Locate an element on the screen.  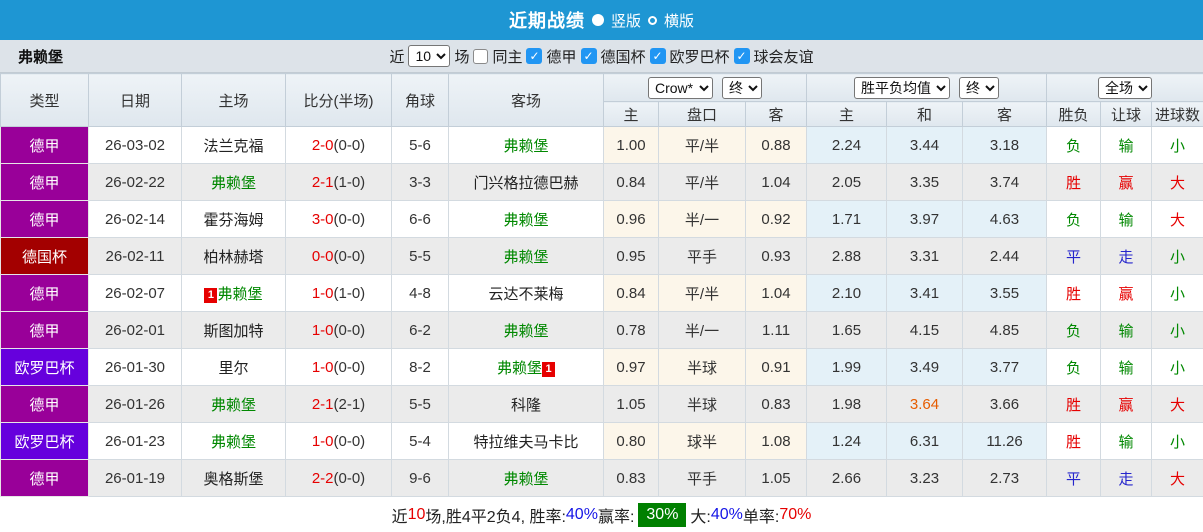
odds-home-cell: 1.00 is located at coordinates (631, 145).